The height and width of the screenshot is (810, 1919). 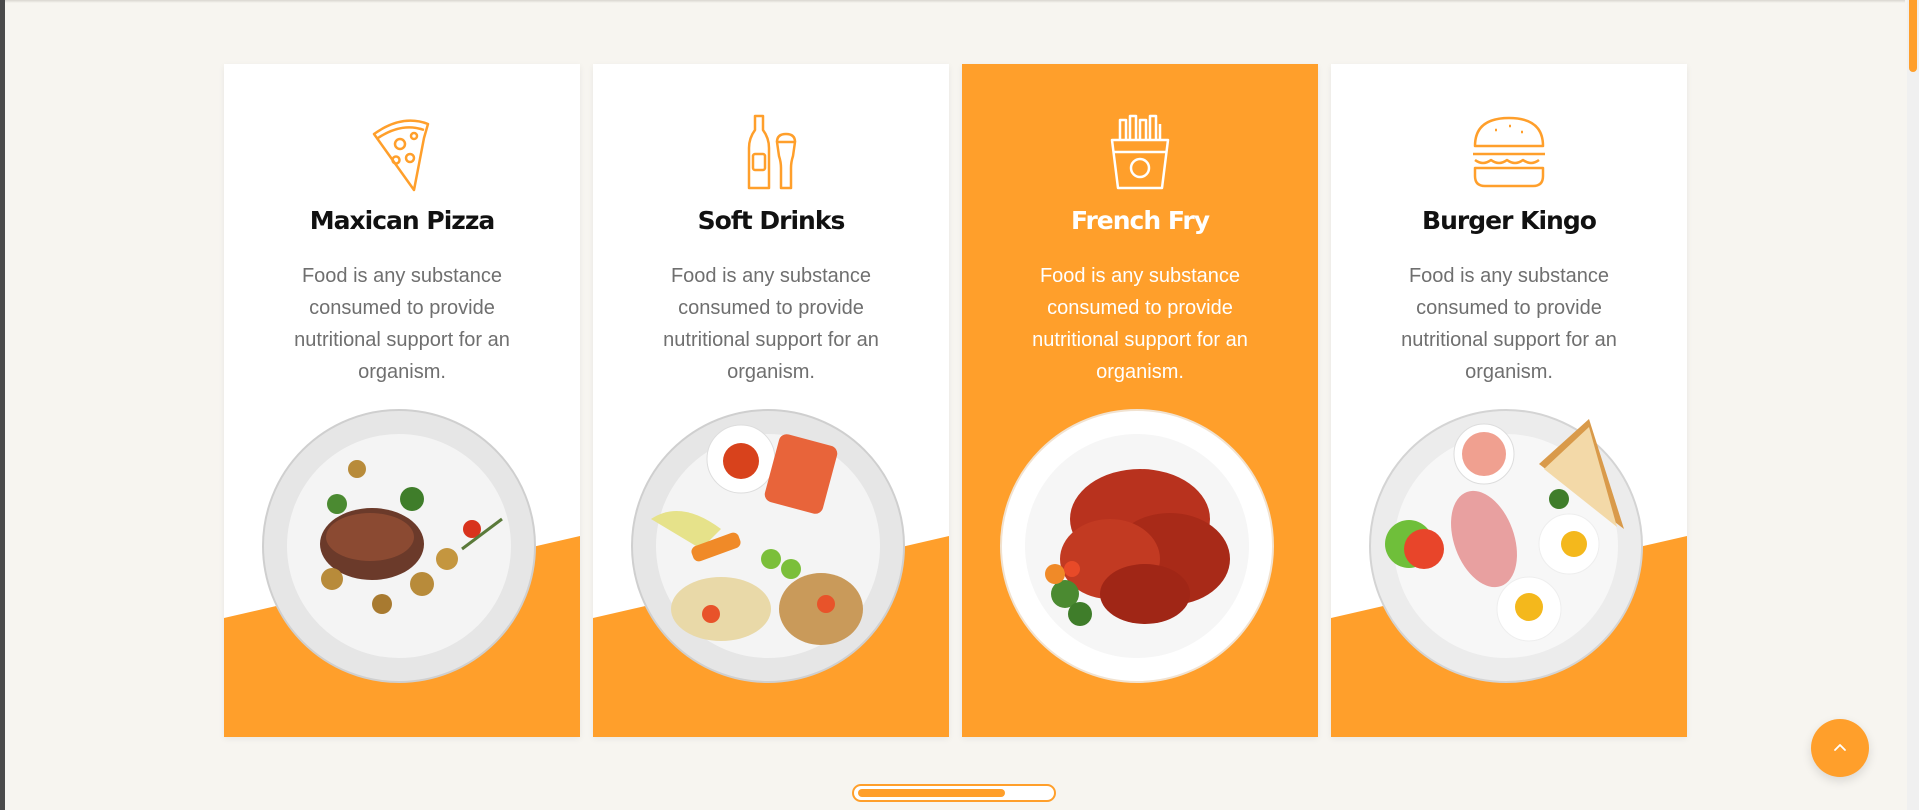 I want to click on carousel-progress-bar, so click(x=954, y=793).